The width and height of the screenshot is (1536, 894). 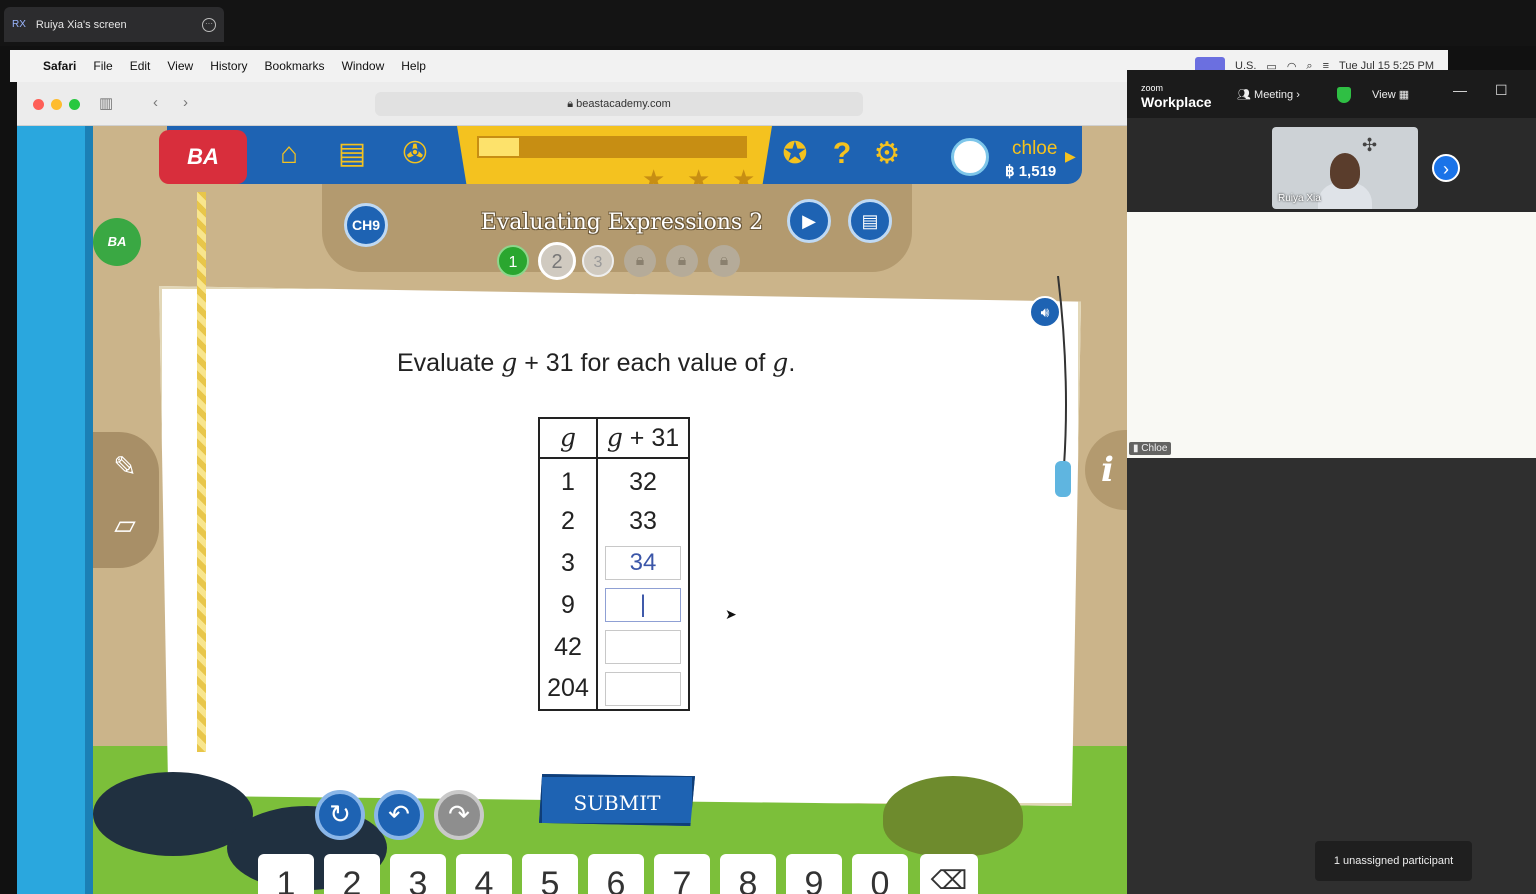 What do you see at coordinates (203, 157) in the screenshot?
I see `ba-logo-button: BA` at bounding box center [203, 157].